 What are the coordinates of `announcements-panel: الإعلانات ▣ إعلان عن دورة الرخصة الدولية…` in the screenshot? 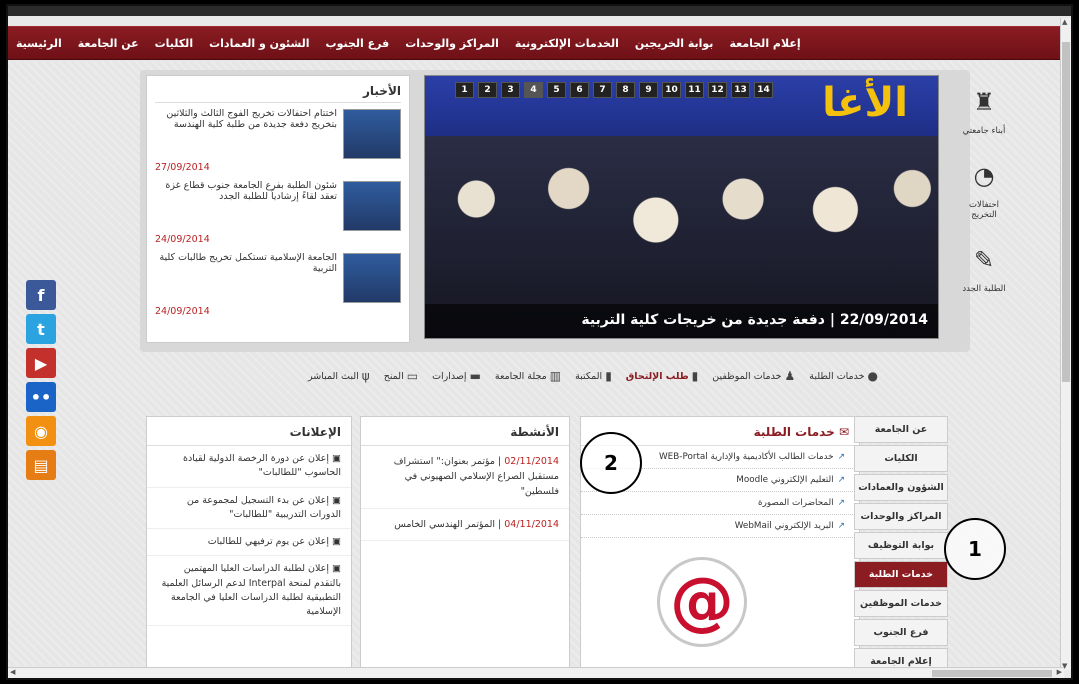 It's located at (249, 543).